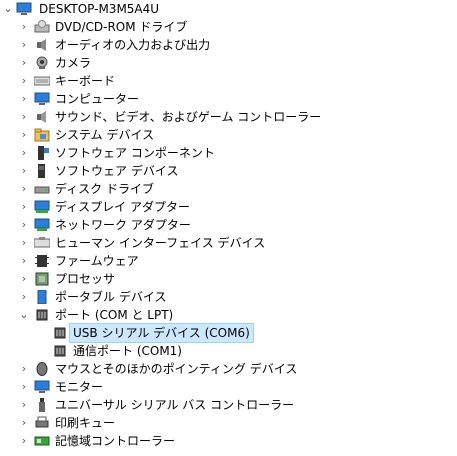 This screenshot has height=456, width=457. Describe the element at coordinates (135, 153) in the screenshot. I see `tree-item-label: ソフトウェア コンポーネント` at that location.